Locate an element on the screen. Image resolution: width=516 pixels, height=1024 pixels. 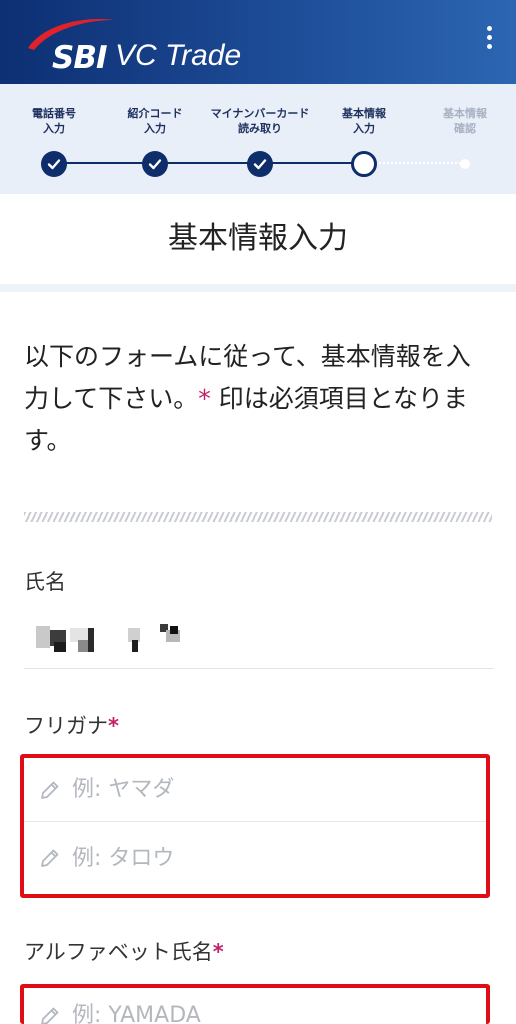
alphabet-last-input is located at coordinates (262, 1013).